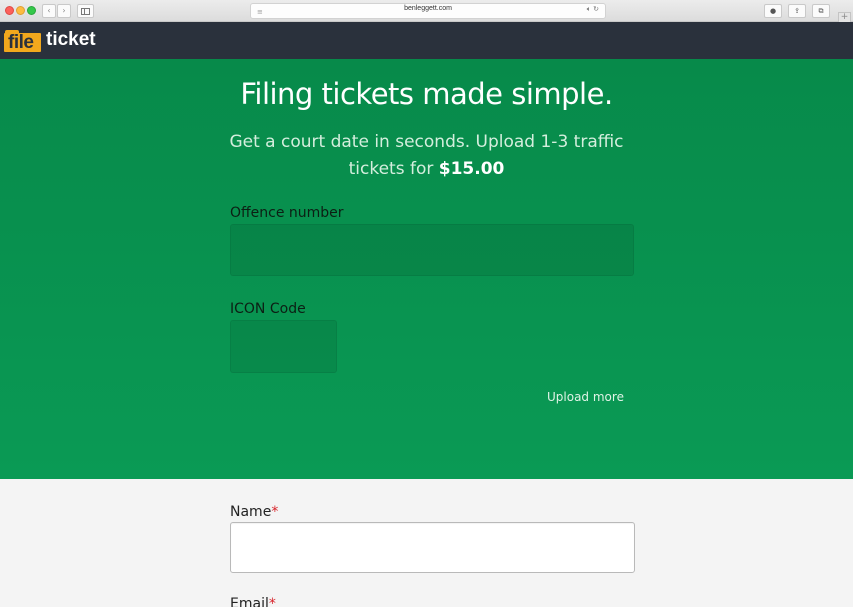 The height and width of the screenshot is (607, 853). Describe the element at coordinates (272, 601) in the screenshot. I see `email-required-mark: *` at that location.